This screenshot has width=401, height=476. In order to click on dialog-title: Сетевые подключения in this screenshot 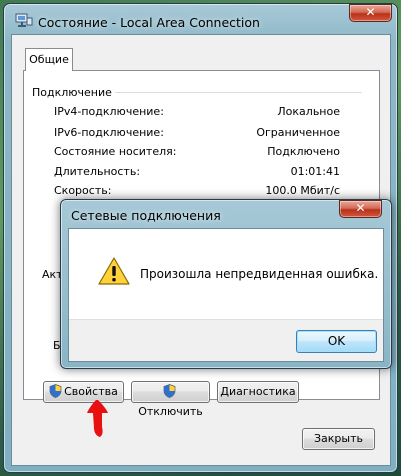, I will do `click(146, 215)`.